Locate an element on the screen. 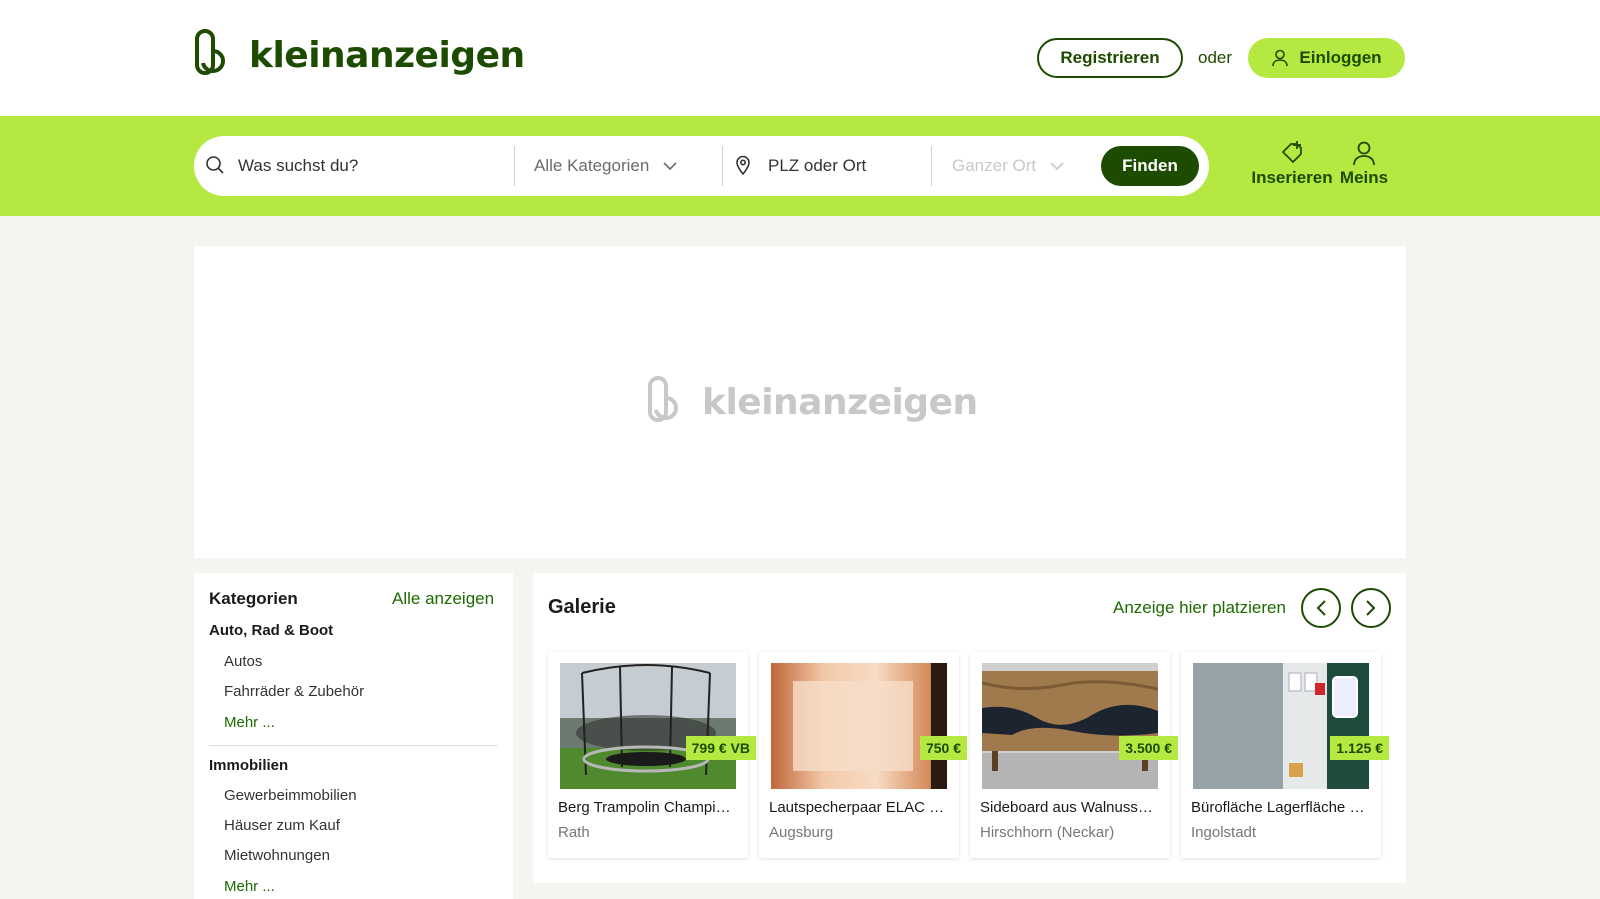 This screenshot has width=1600, height=899. post-ad-button: Inserieren is located at coordinates (1292, 164).